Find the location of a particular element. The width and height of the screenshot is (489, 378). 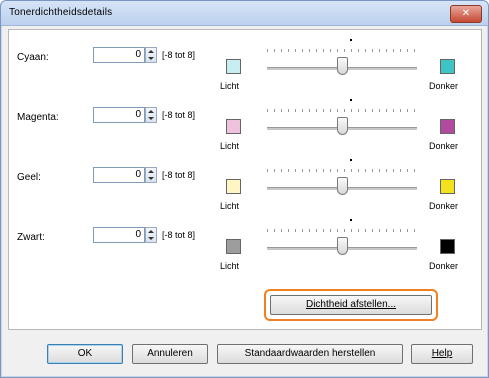

magenta-stepper: 0 is located at coordinates (126, 116).